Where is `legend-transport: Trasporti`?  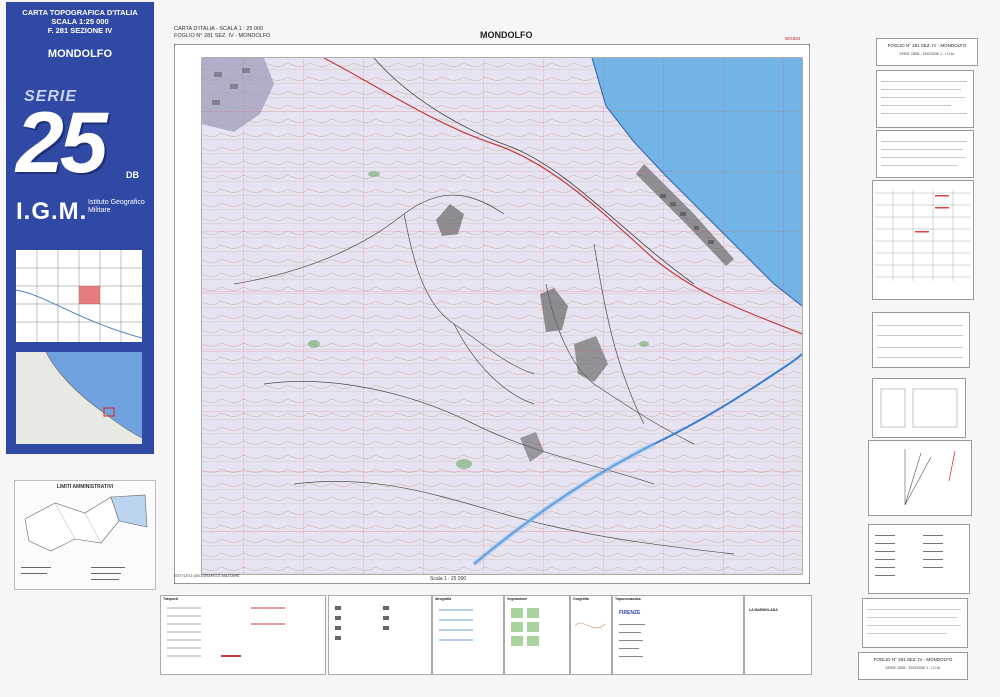 legend-transport: Trasporti is located at coordinates (243, 635).